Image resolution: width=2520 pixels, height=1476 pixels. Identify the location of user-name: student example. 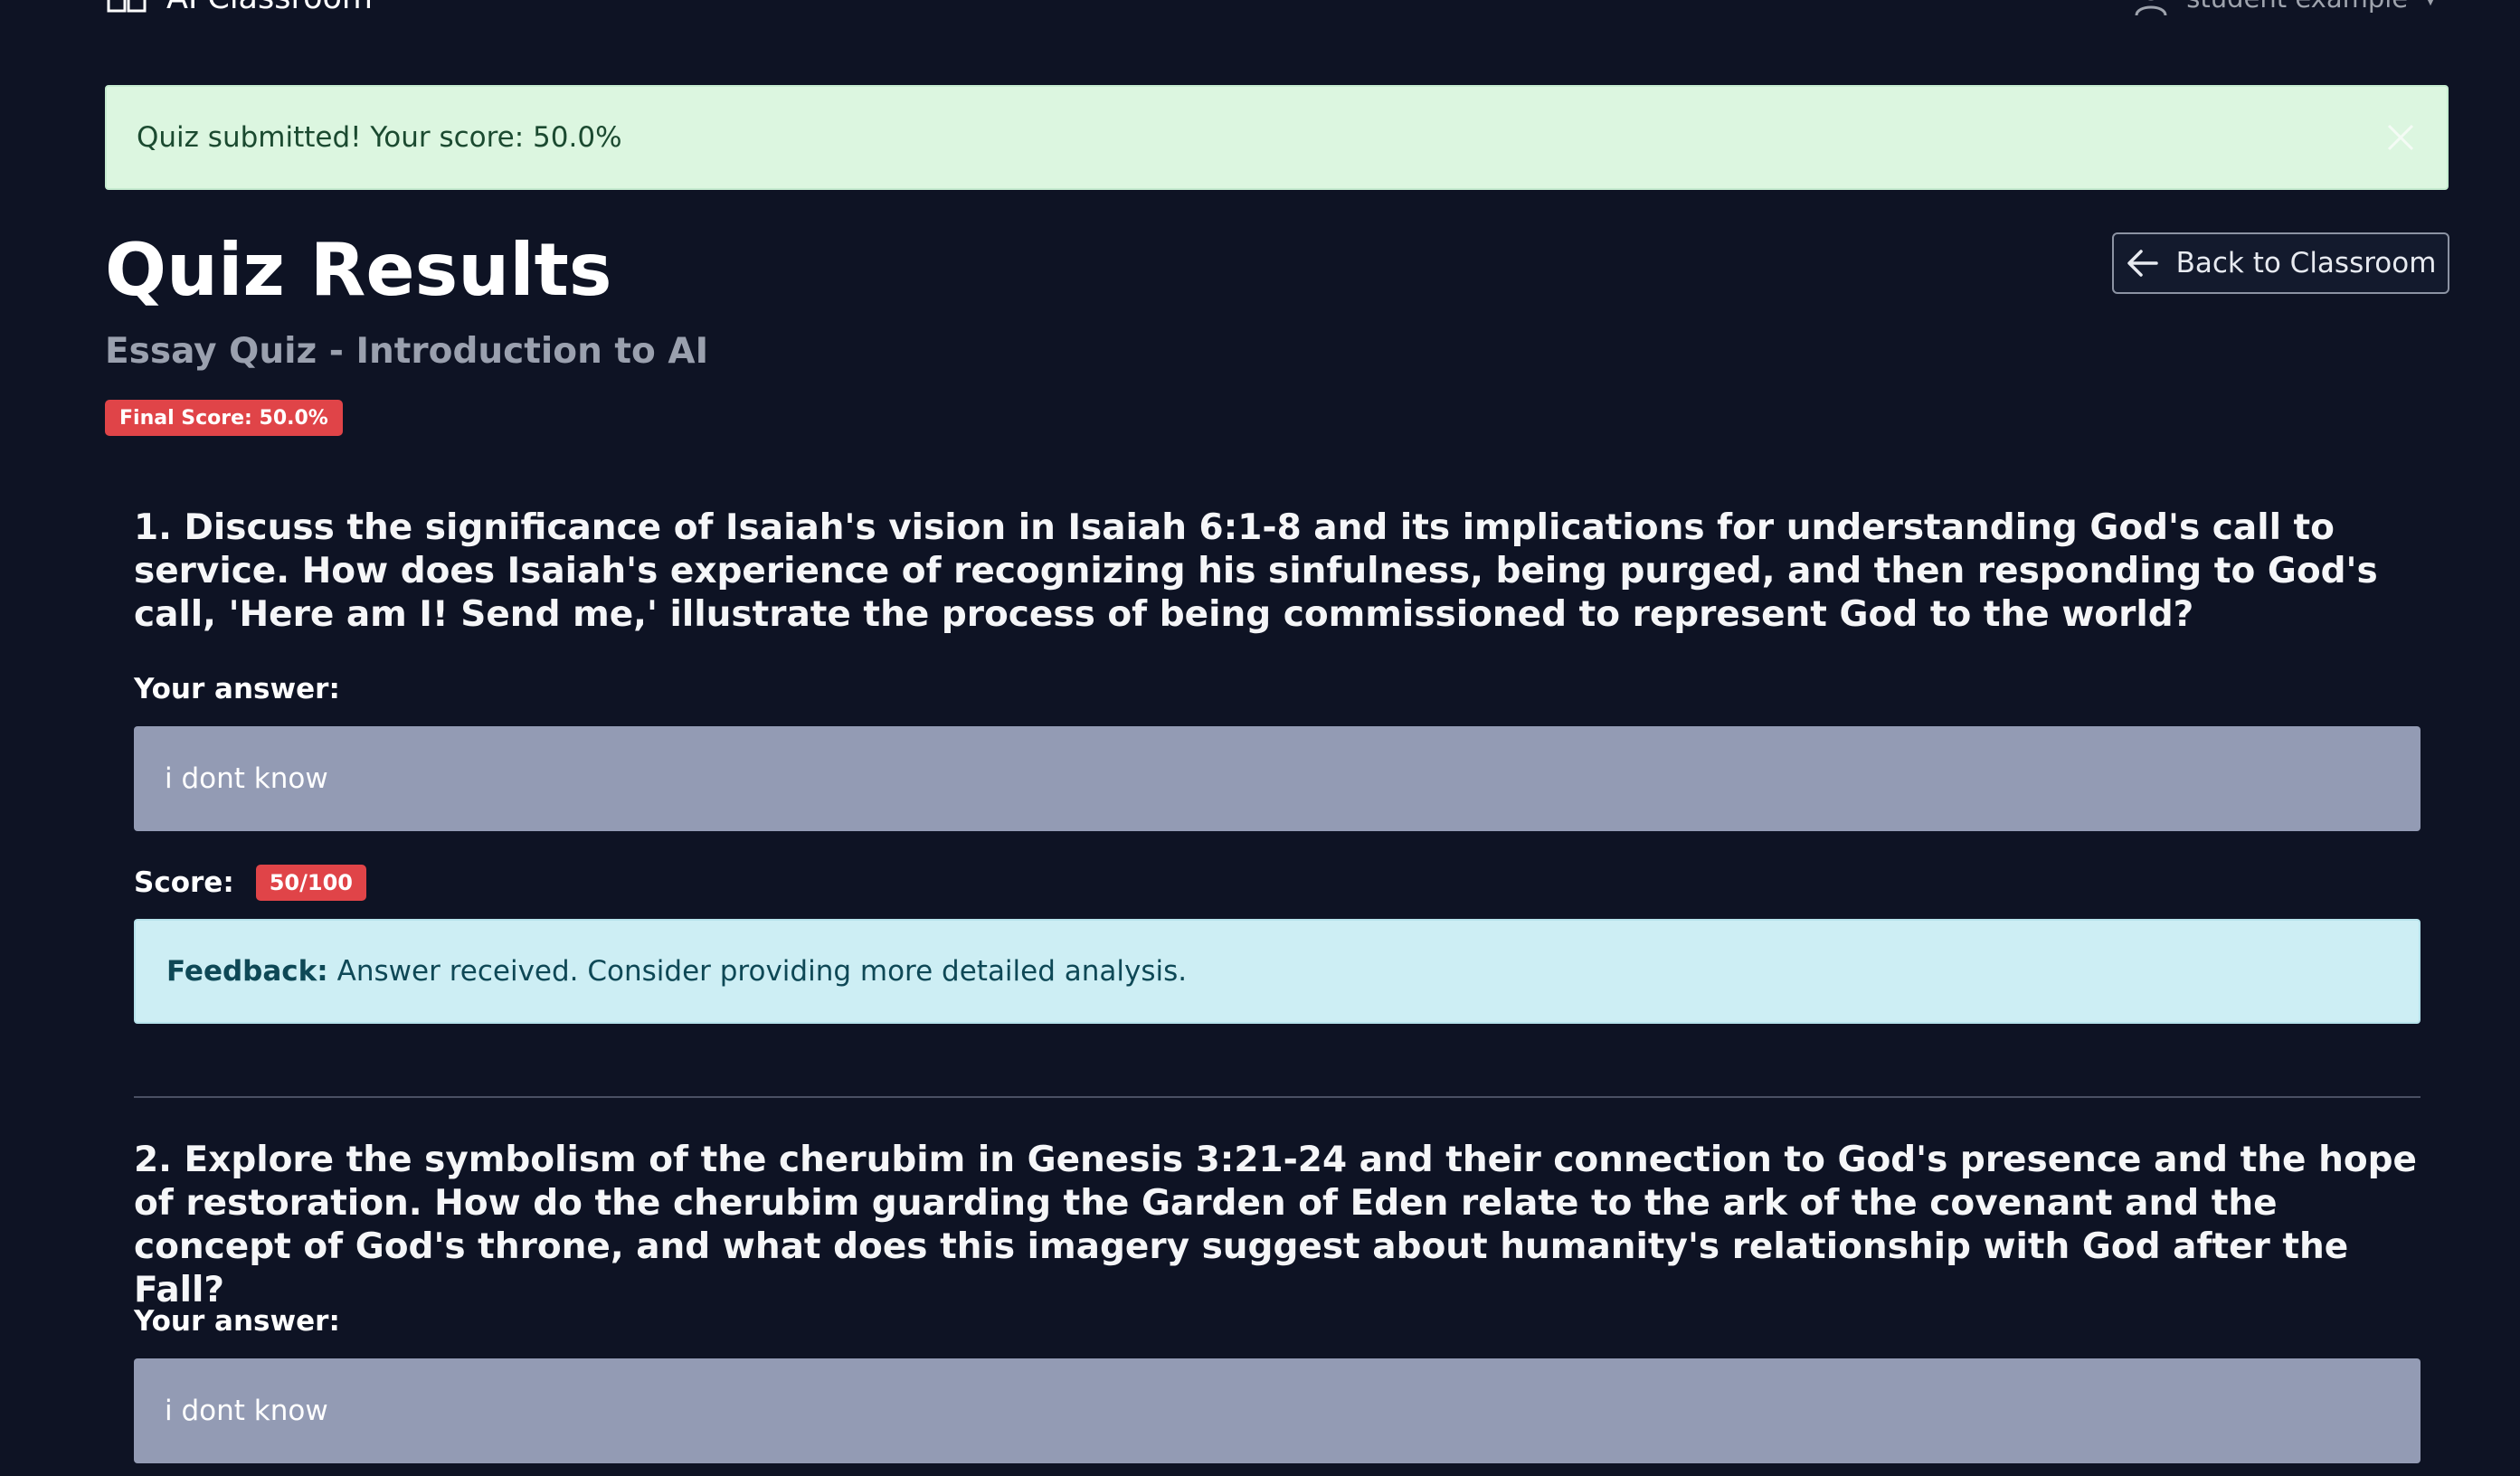
(2297, 7).